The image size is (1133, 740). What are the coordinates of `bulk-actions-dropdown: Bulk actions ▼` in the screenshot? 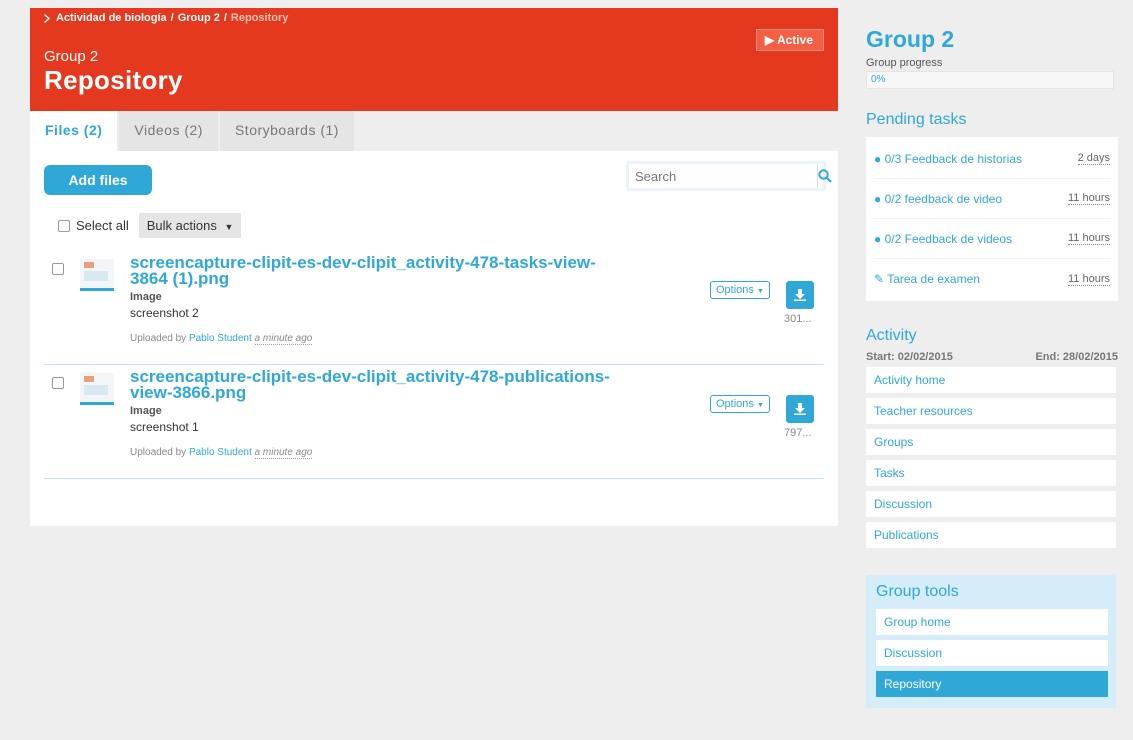 It's located at (190, 225).